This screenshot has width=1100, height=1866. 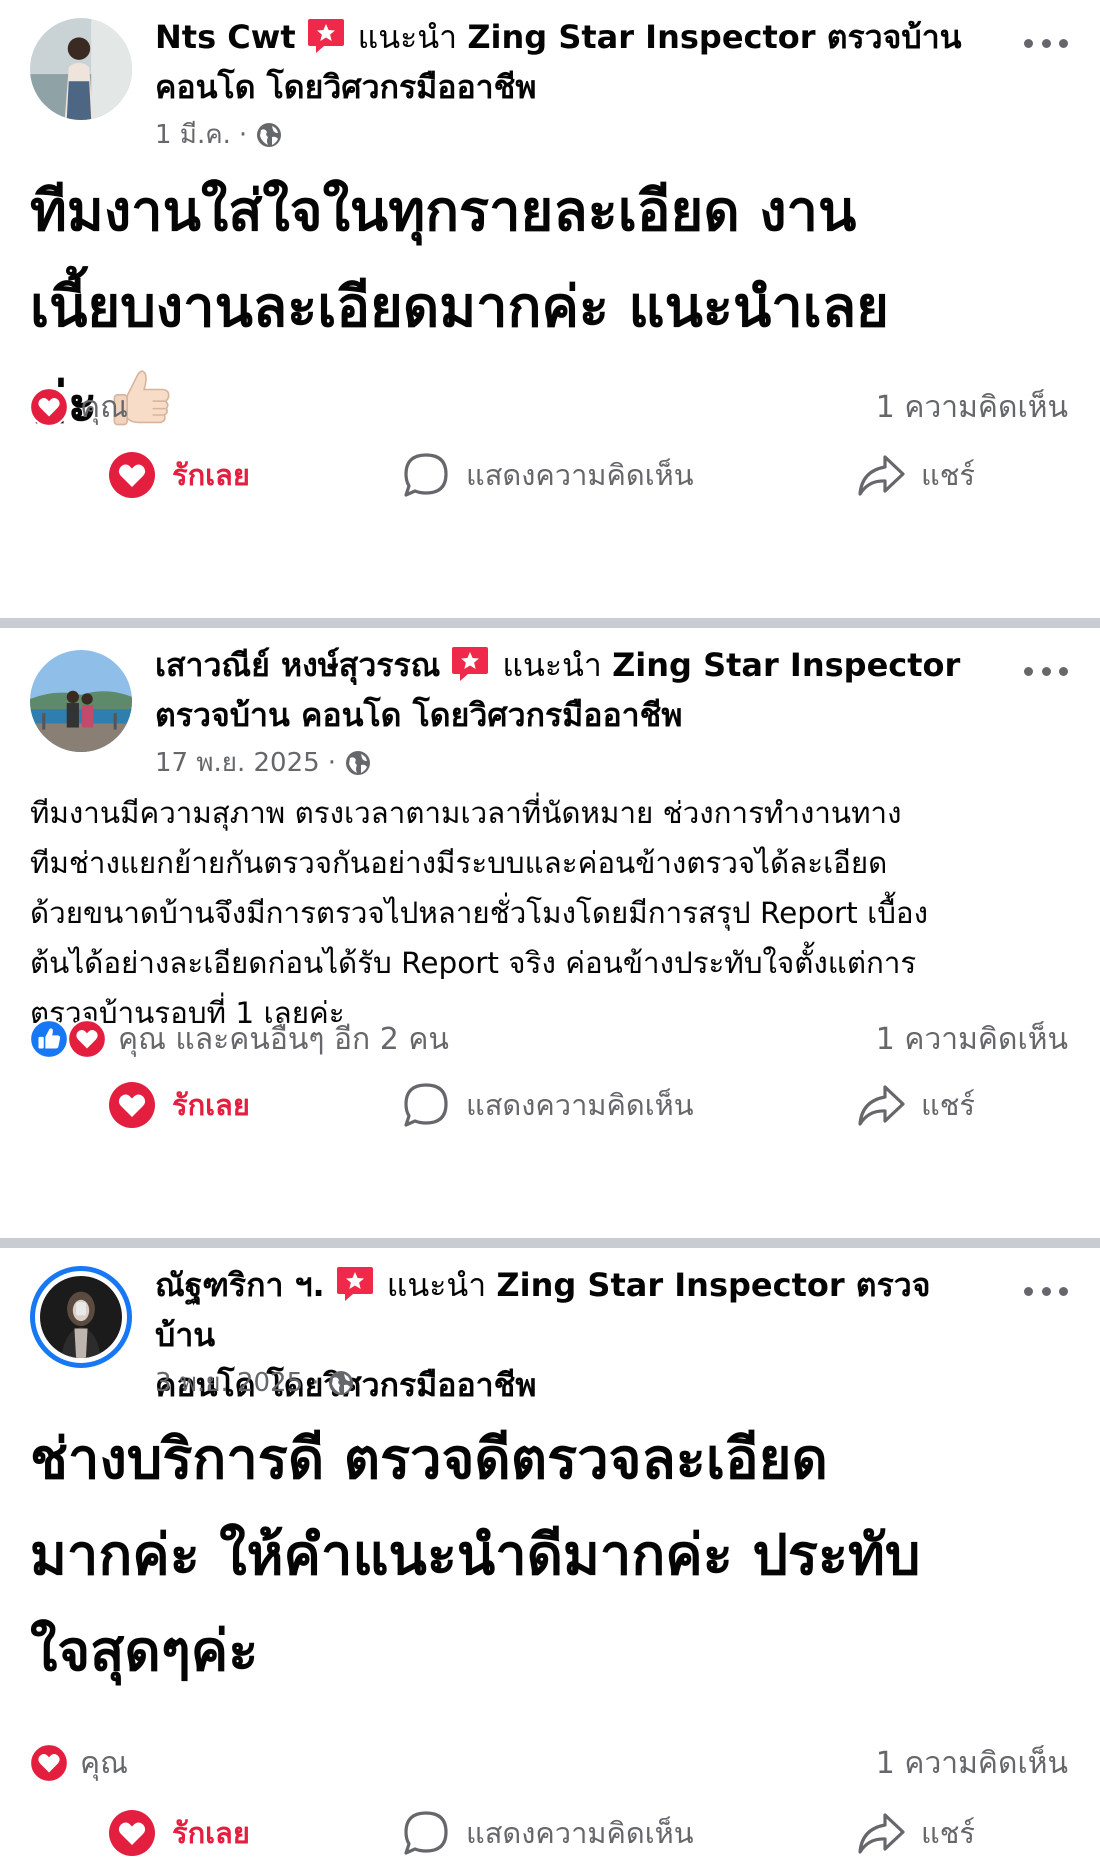 I want to click on post-date: 3 พ.ย. 2025, so click(x=229, y=1382).